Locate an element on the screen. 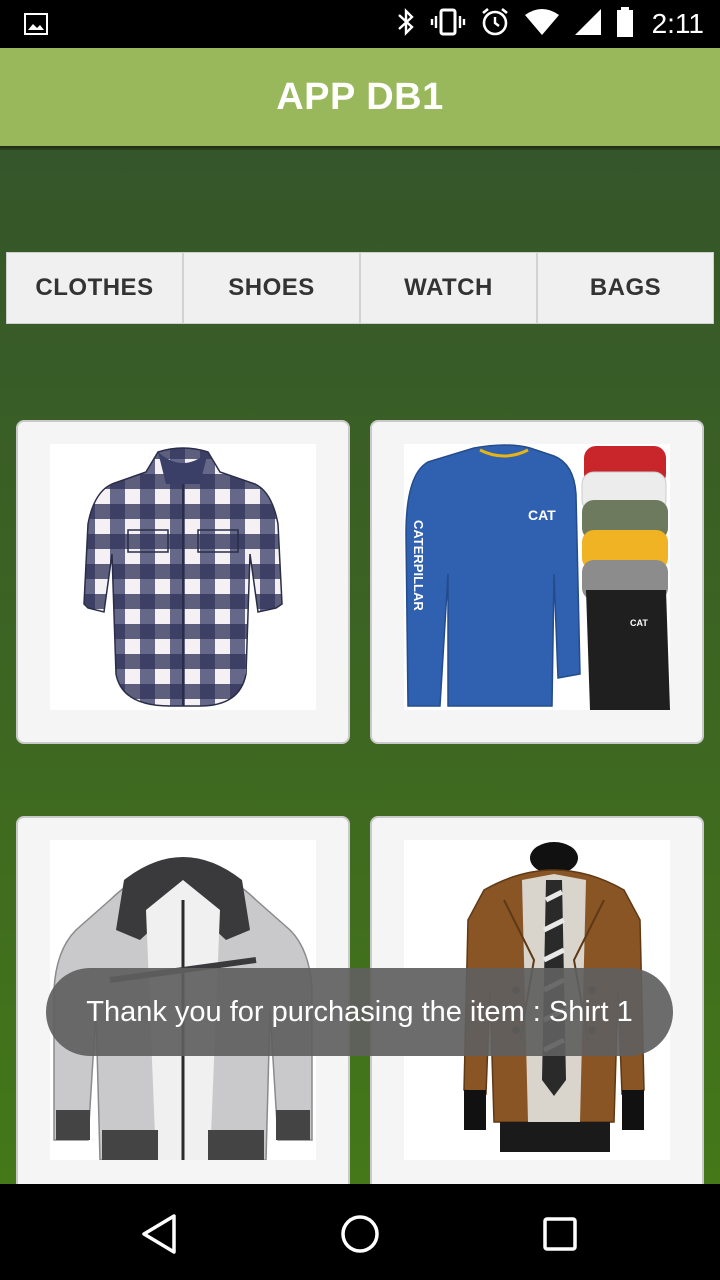 This screenshot has height=1280, width=720. tab-shoes: SHOES is located at coordinates (272, 288).